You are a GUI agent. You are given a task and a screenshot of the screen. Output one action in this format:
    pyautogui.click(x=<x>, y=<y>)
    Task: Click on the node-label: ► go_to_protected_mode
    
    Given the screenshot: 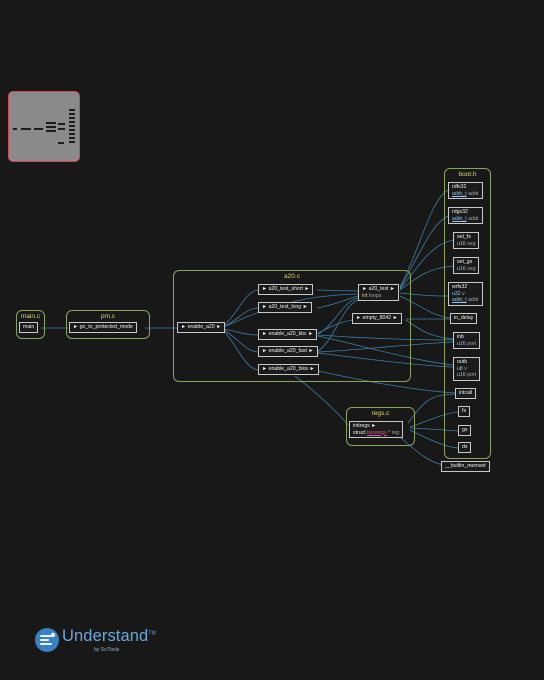 What is the action you would take?
    pyautogui.click(x=103, y=327)
    